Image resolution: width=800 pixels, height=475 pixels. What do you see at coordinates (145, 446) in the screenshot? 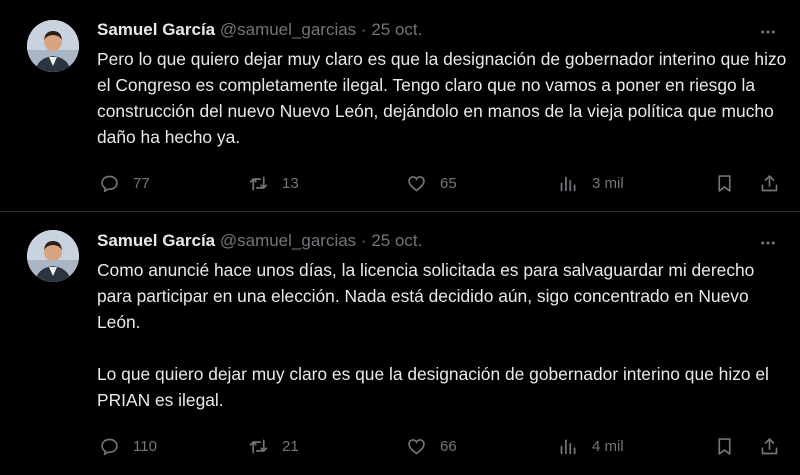
I see `reply-count: 110` at bounding box center [145, 446].